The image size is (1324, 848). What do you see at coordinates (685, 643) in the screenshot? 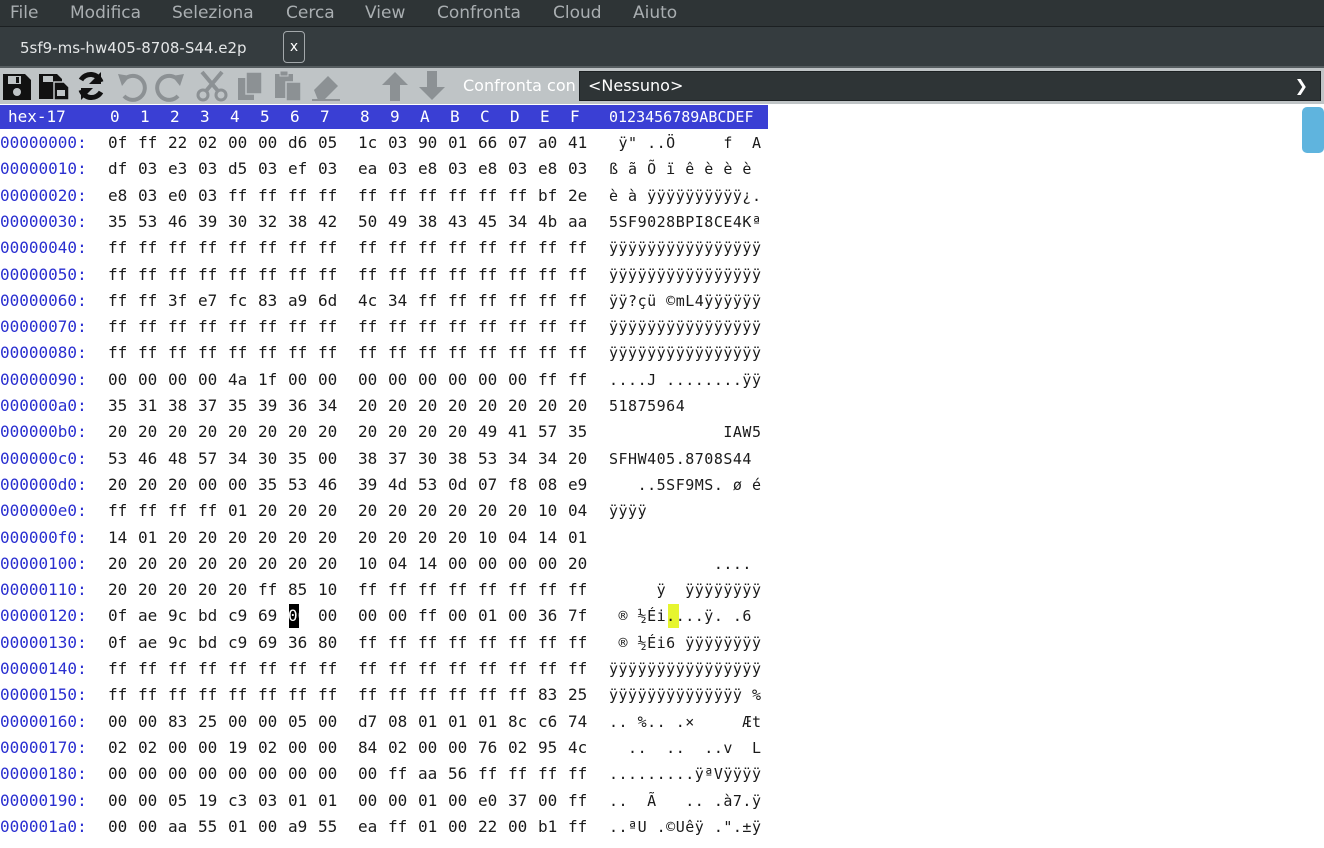
I see `ascii-cell: ® ½Éi6 ÿÿÿÿÿÿÿÿ` at bounding box center [685, 643].